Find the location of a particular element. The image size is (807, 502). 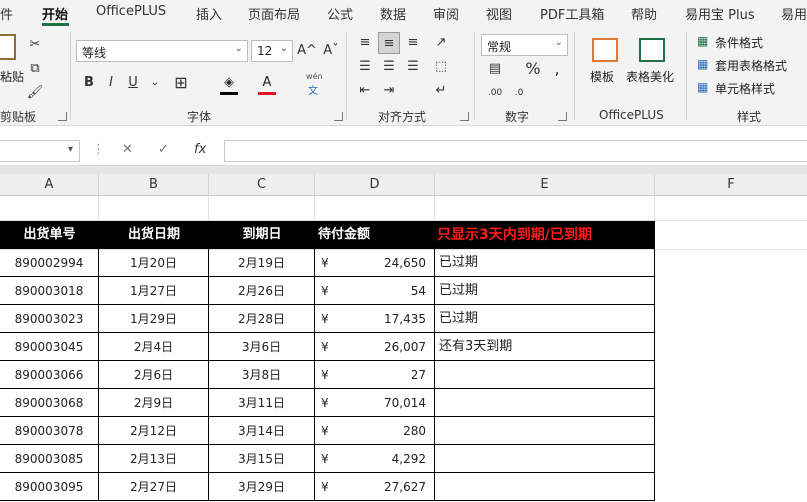

cell-order-no: 890003085 is located at coordinates (49, 459).